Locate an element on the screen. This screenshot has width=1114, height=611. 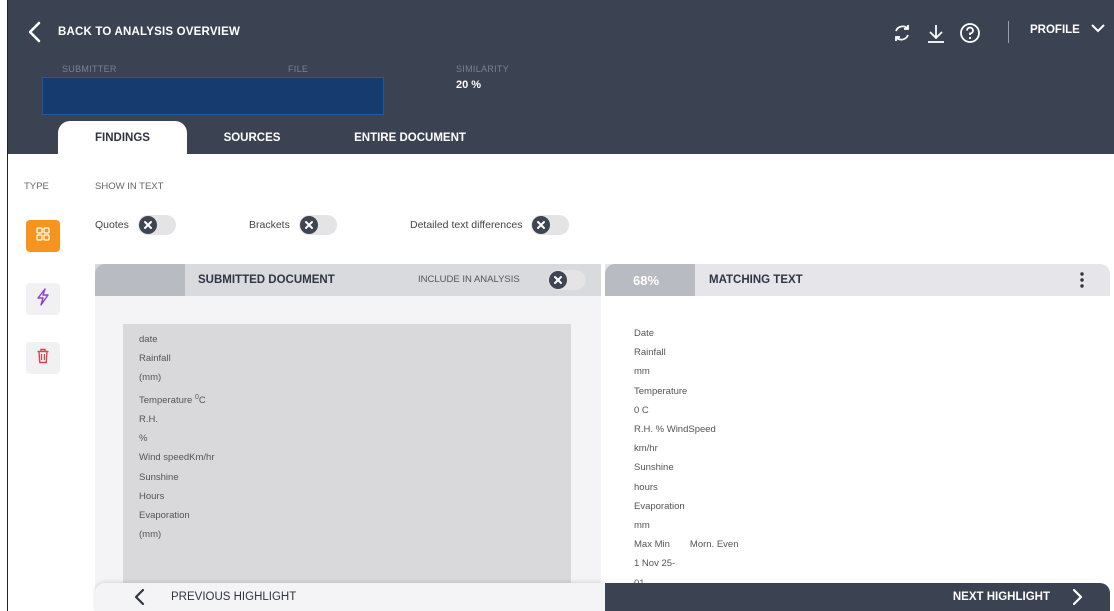
next-highlight-label: NEXT HIGHLIGHT is located at coordinates (1001, 597).